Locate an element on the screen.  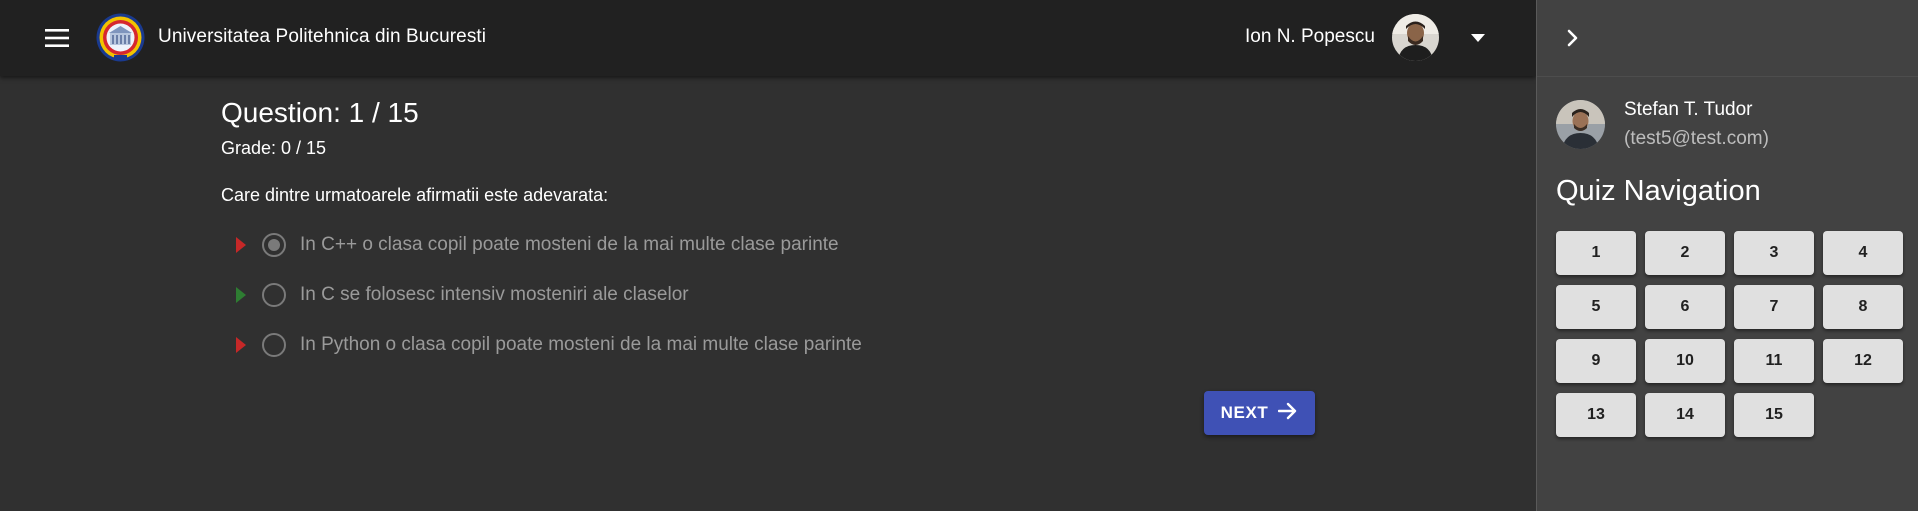
correct-answer-marker-icon is located at coordinates (241, 295).